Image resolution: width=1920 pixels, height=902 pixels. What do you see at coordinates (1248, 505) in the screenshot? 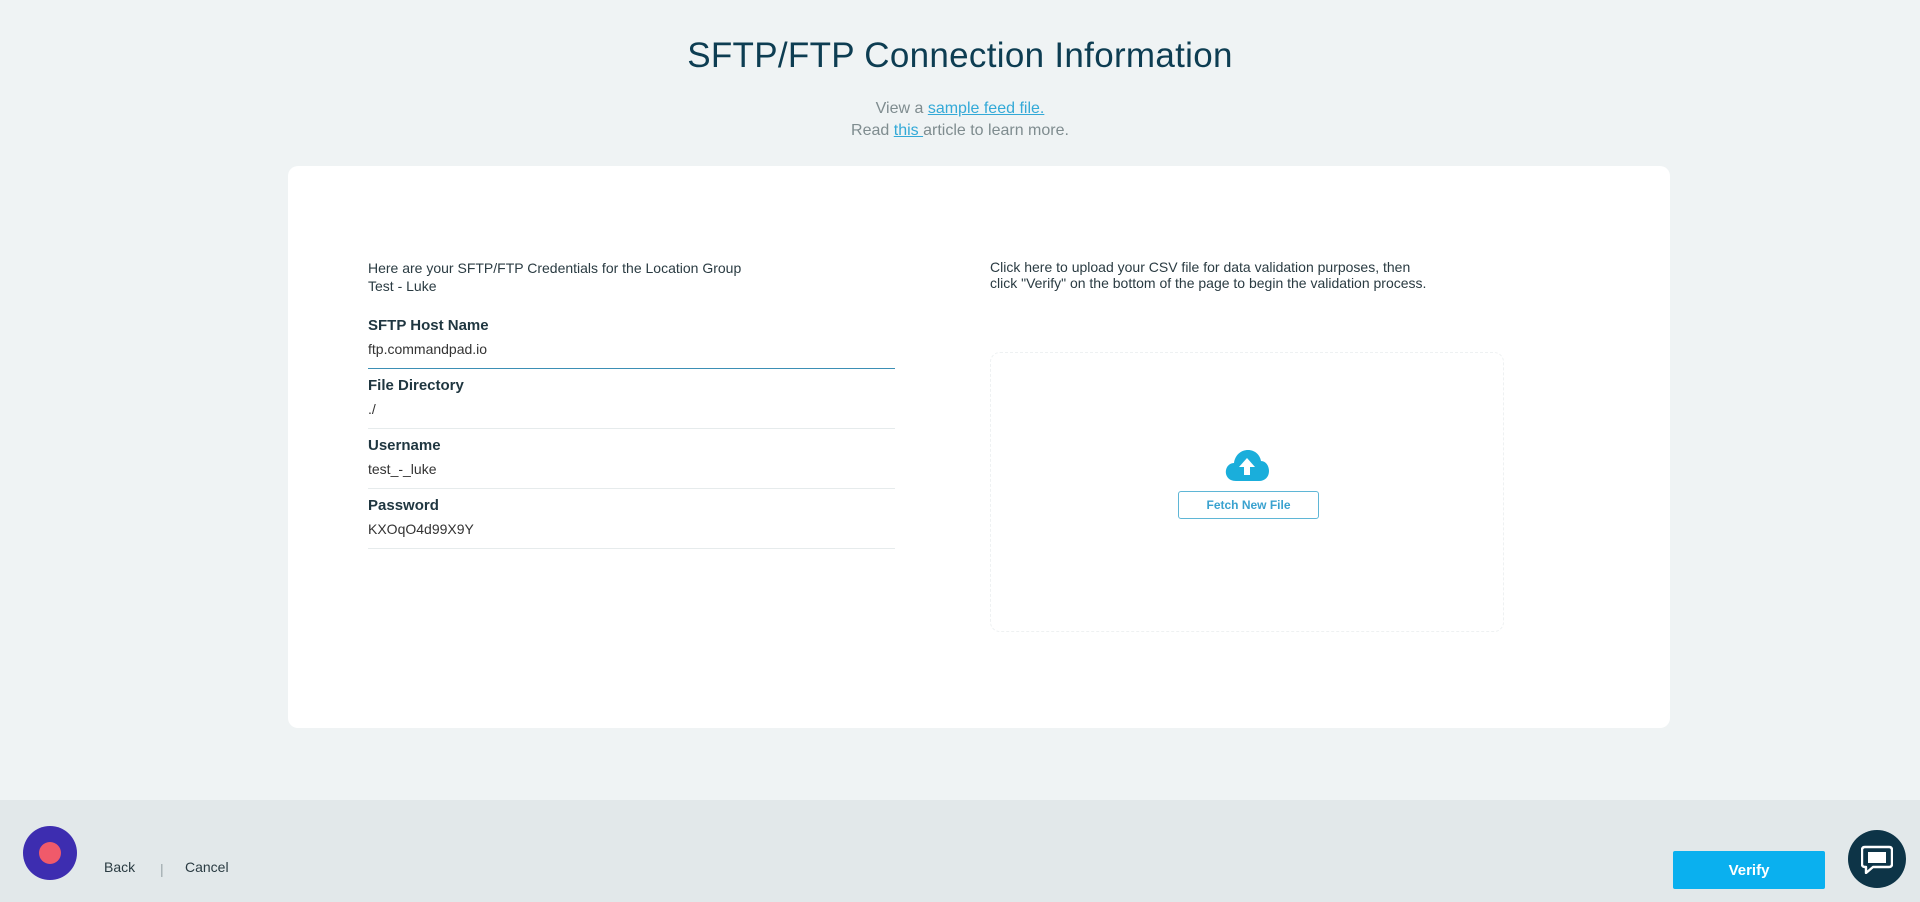
I see `fetch-new-file-button: Fetch New File` at bounding box center [1248, 505].